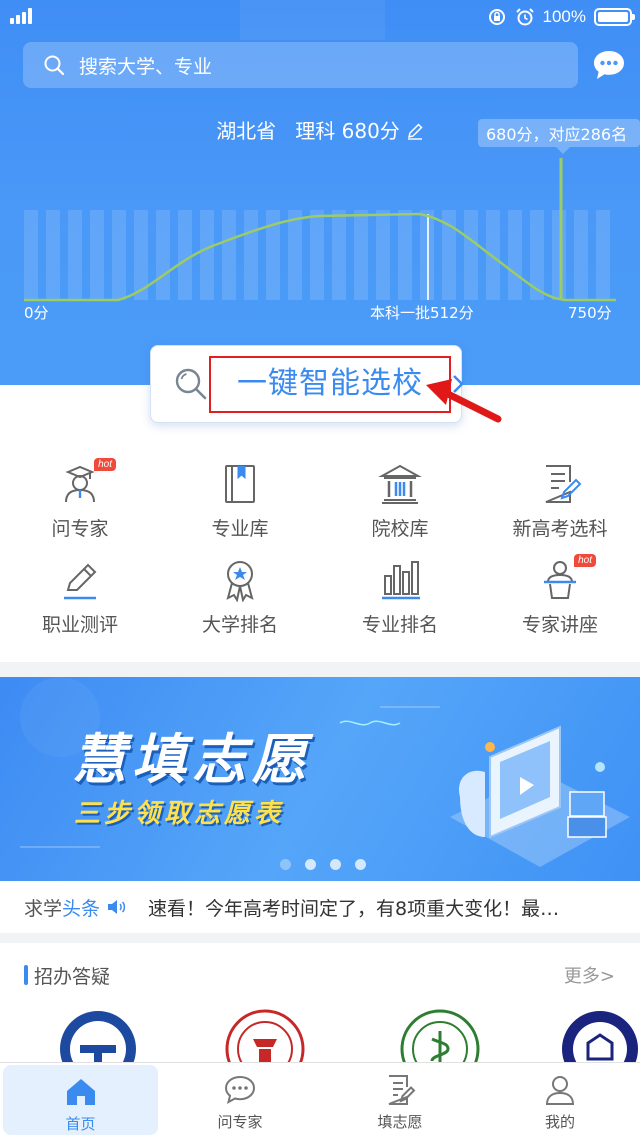 The width and height of the screenshot is (640, 1137). Describe the element at coordinates (146, 66) in the screenshot. I see `search-placeholder: 搜索大学、专业` at that location.